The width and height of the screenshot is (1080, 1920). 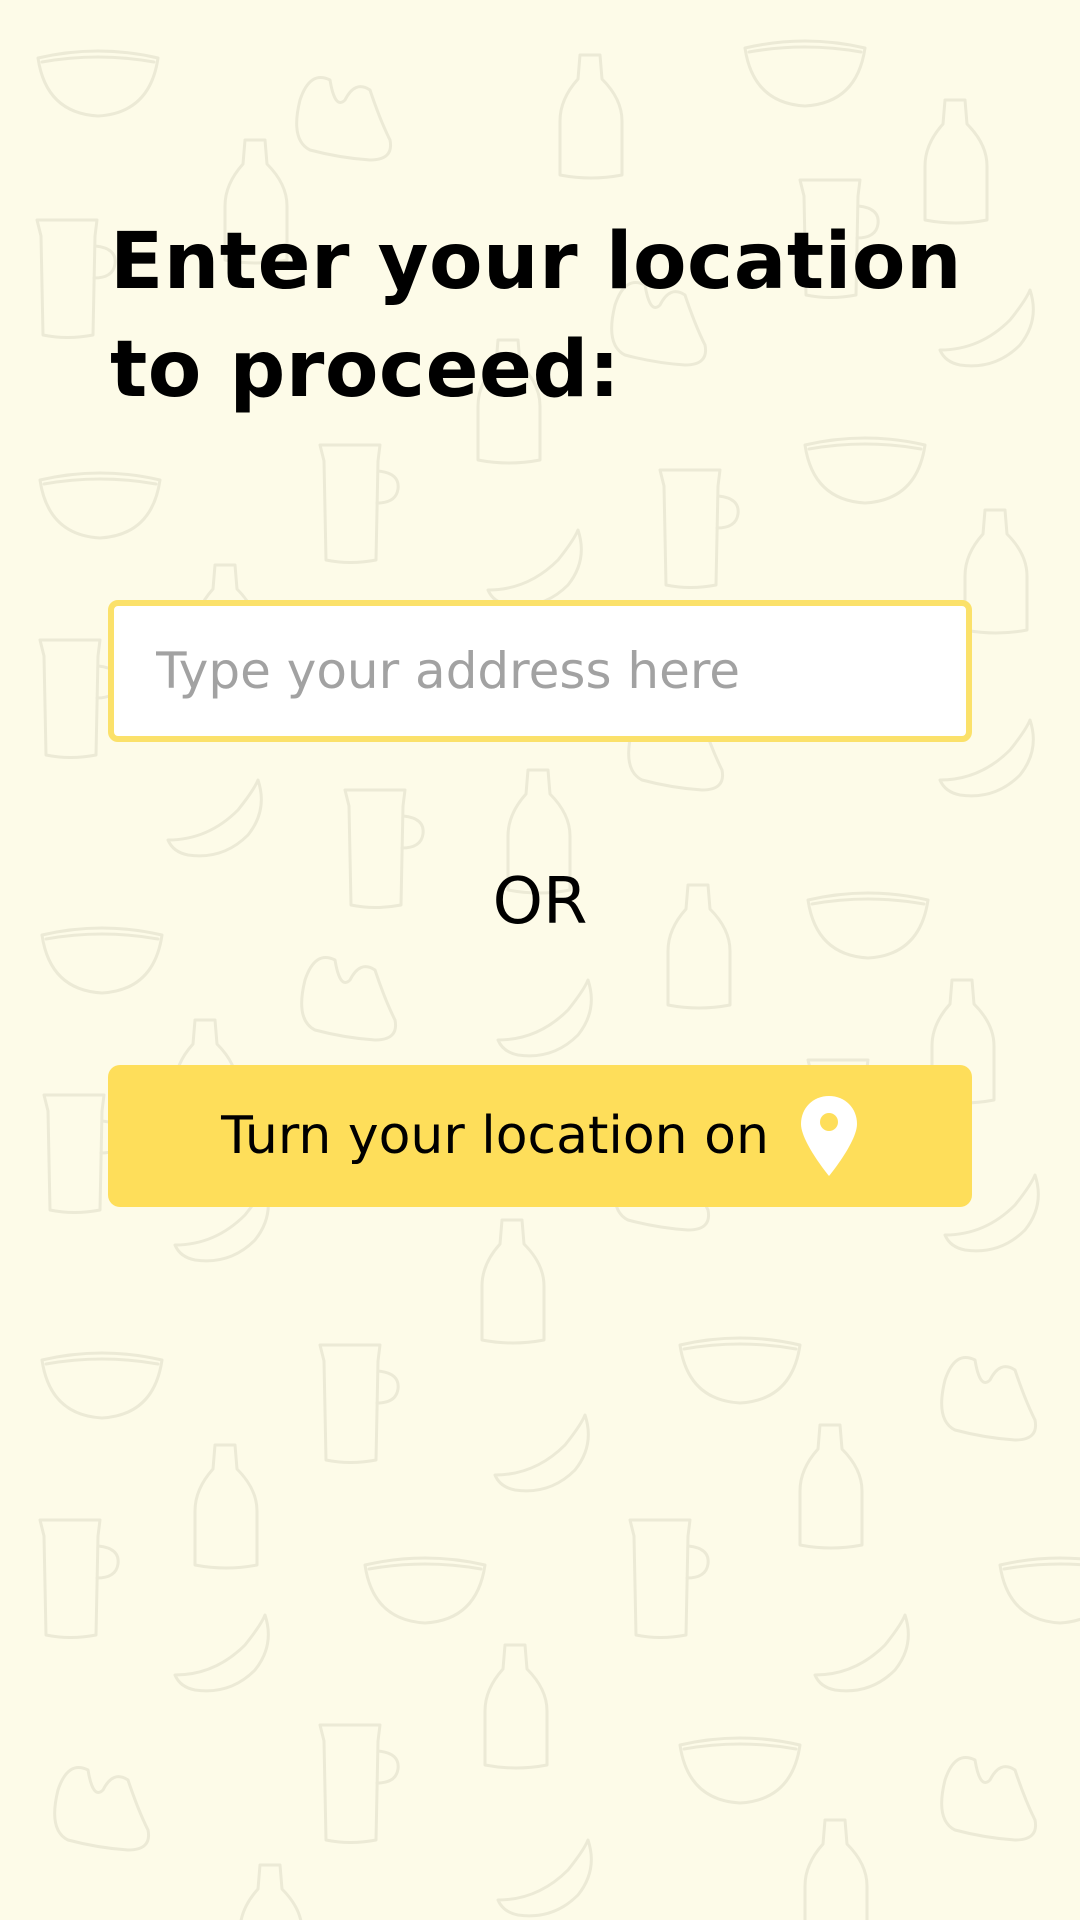 What do you see at coordinates (536, 316) in the screenshot?
I see `page-title: Enter your location to proceed:` at bounding box center [536, 316].